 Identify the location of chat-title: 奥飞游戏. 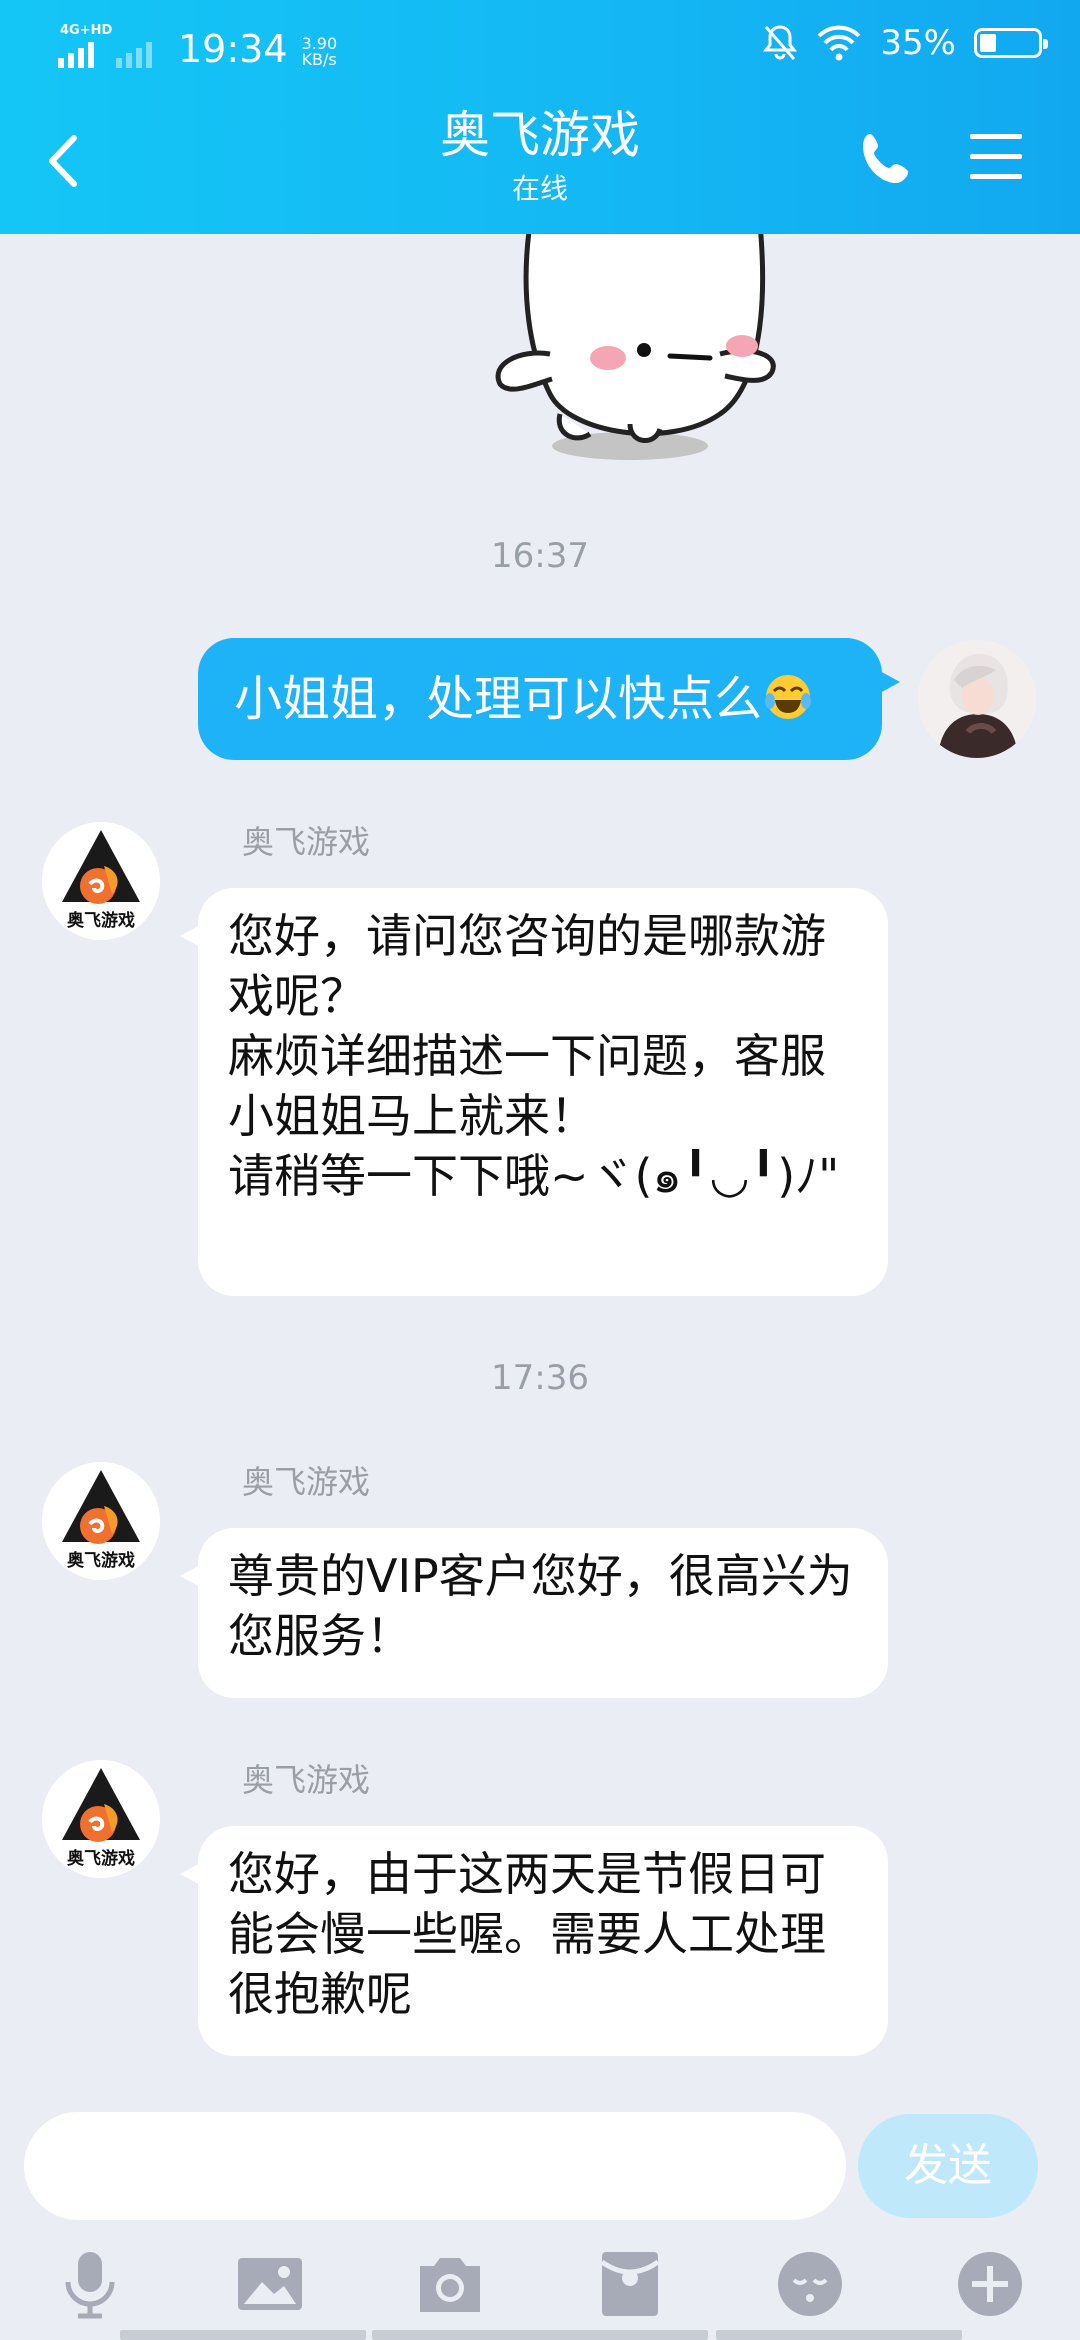
(540, 135).